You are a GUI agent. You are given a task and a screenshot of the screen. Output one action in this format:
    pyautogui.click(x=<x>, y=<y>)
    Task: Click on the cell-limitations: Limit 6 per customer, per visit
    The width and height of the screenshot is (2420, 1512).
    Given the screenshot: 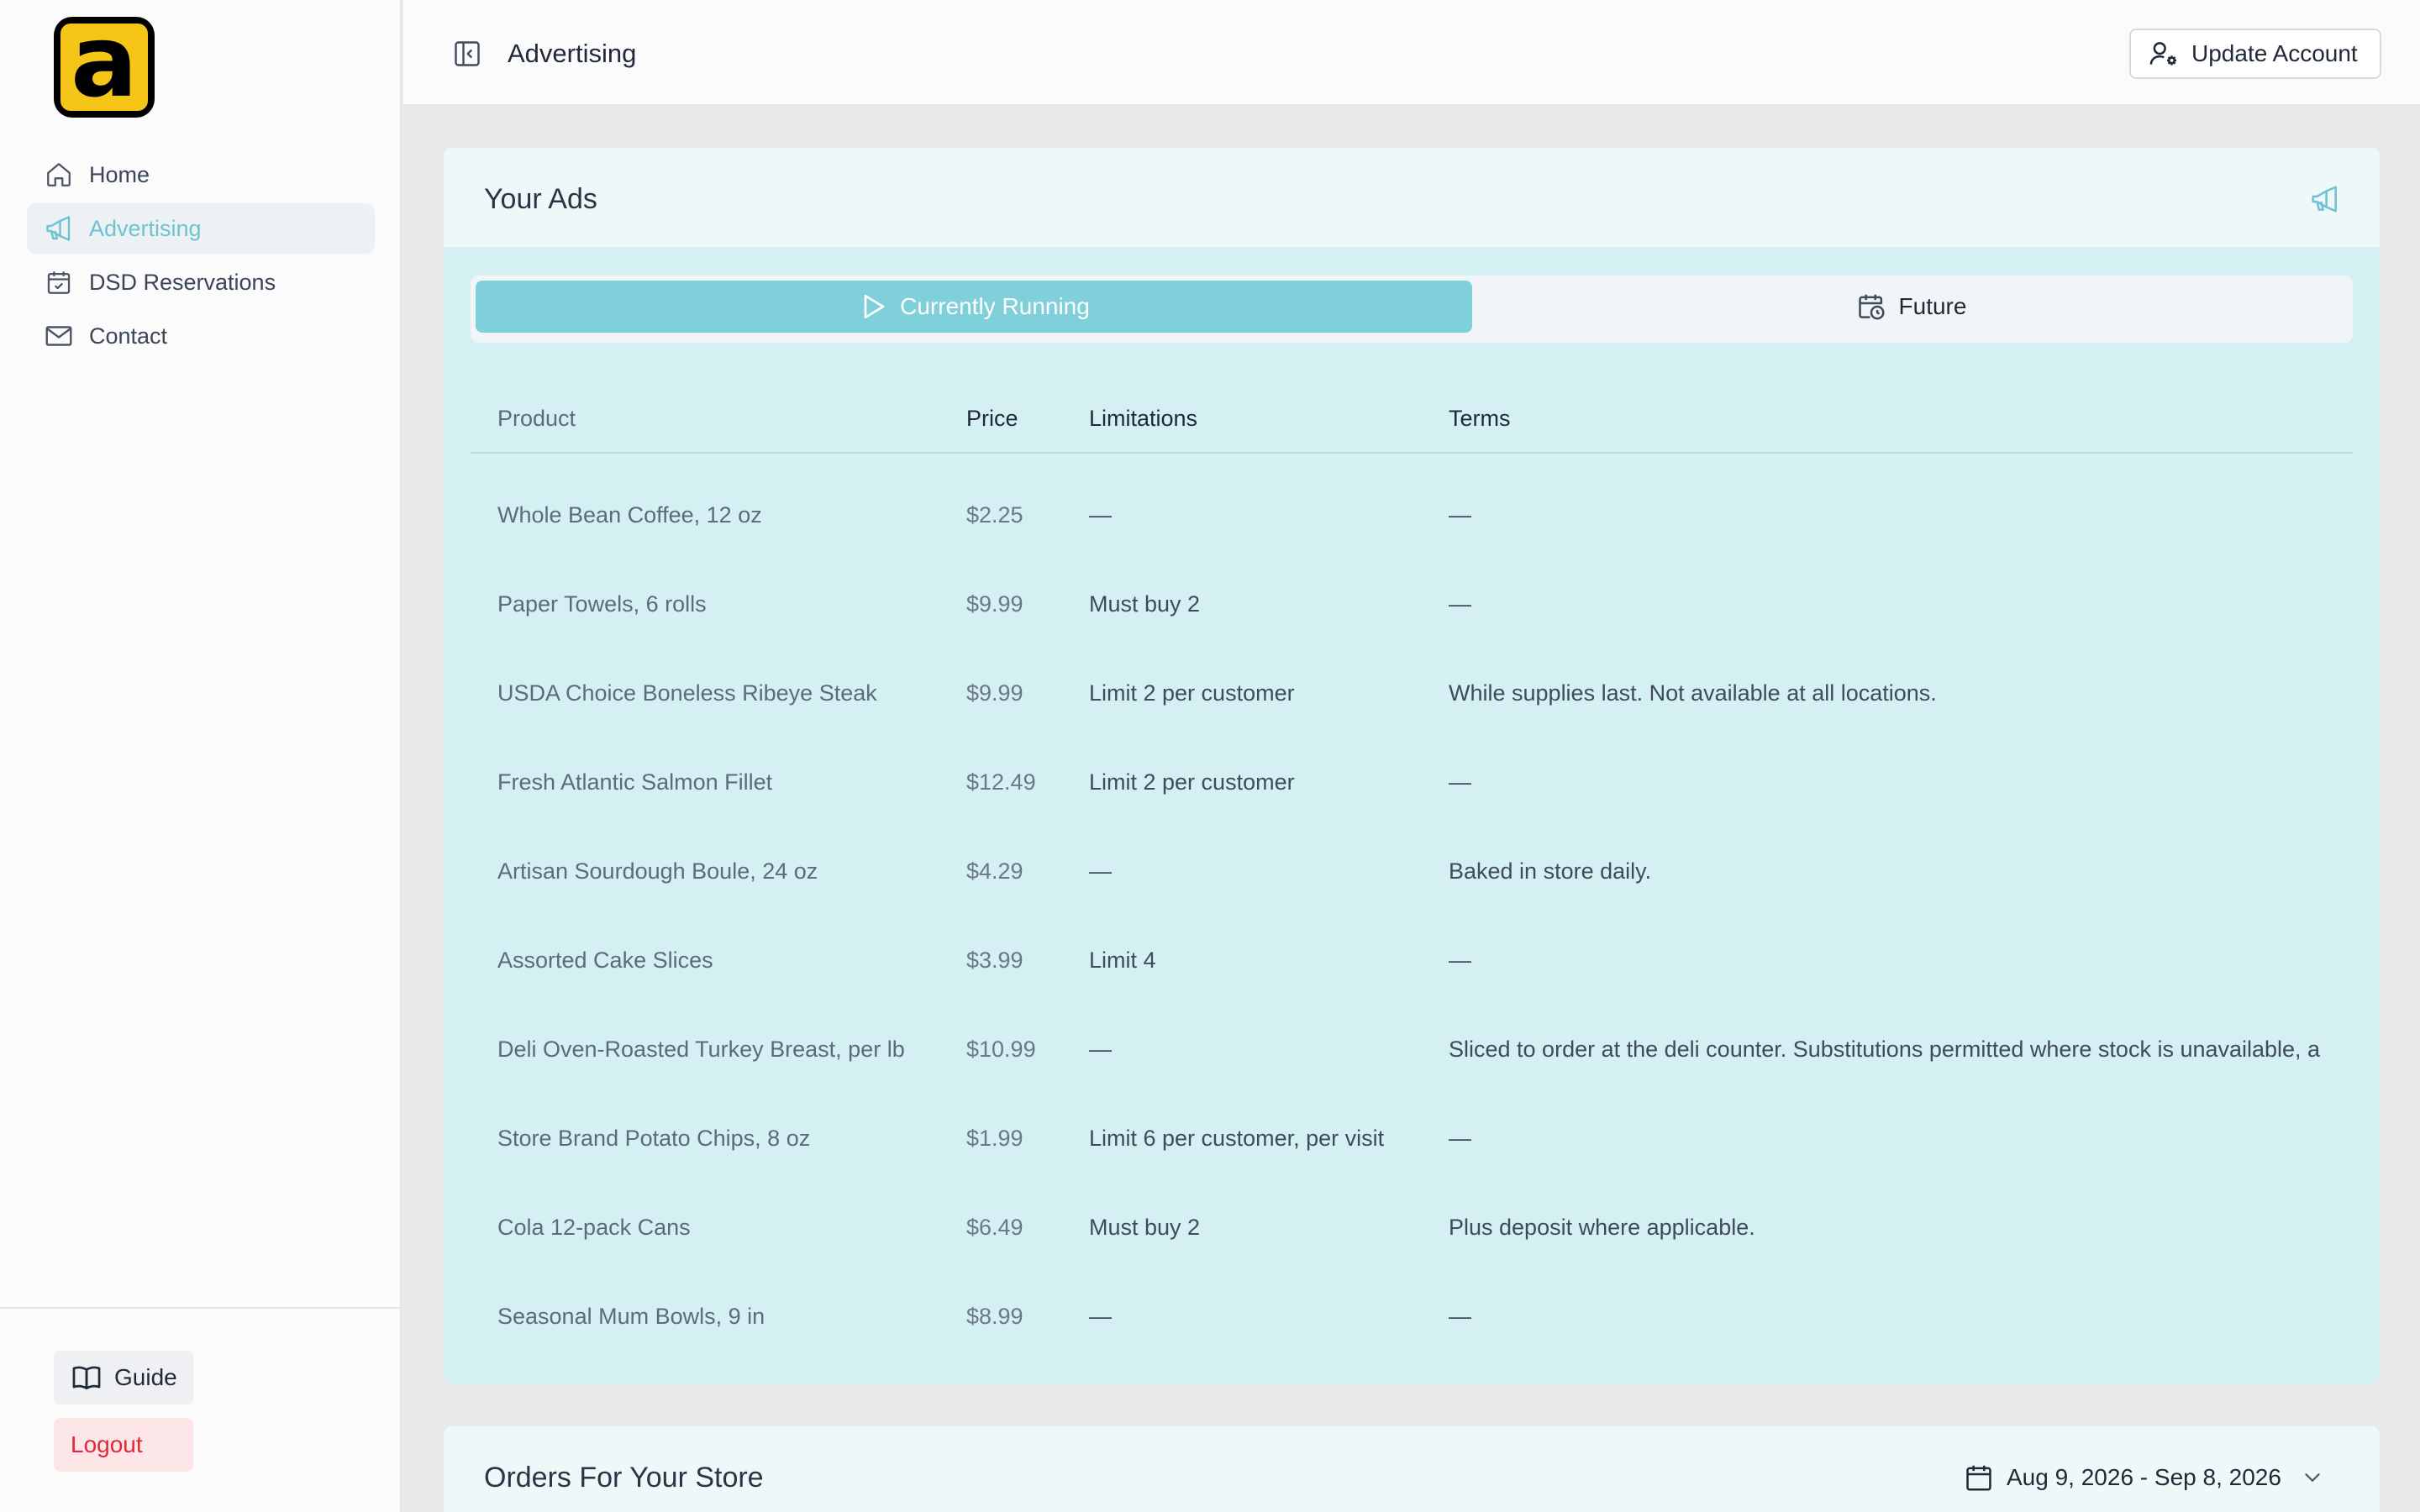 What is the action you would take?
    pyautogui.click(x=1237, y=1138)
    